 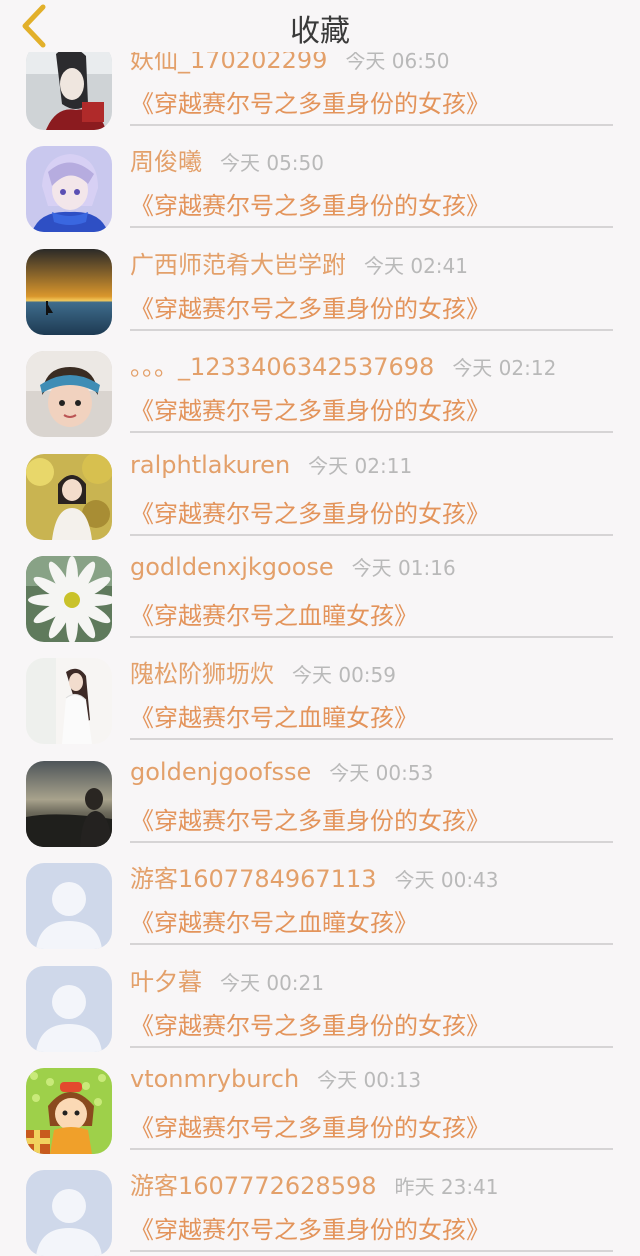 I want to click on favorite-row: 叶夕暮 今天 00:21 《穿越赛尔号之多重身份的女孩》, so click(x=320, y=1007).